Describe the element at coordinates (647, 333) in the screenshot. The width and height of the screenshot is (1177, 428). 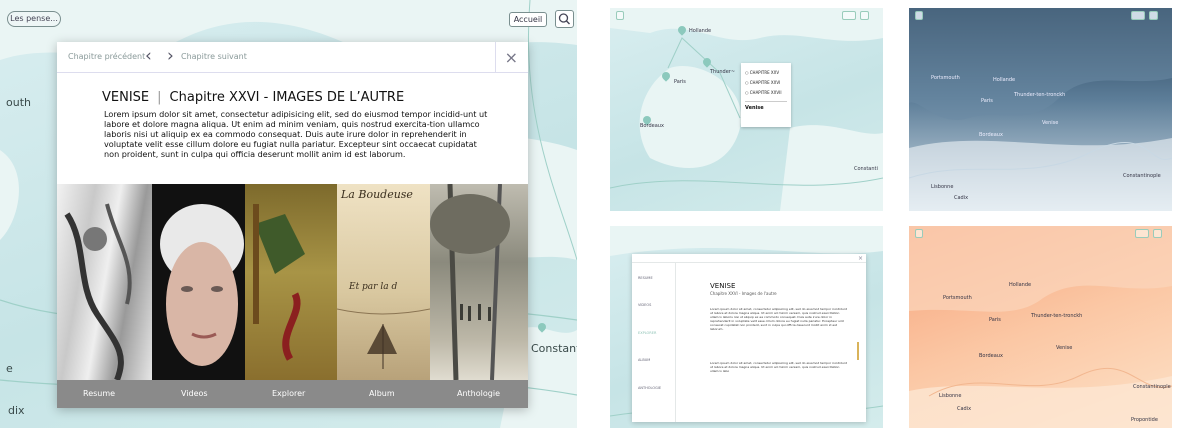
I see `menu-item: EXPLORER` at that location.